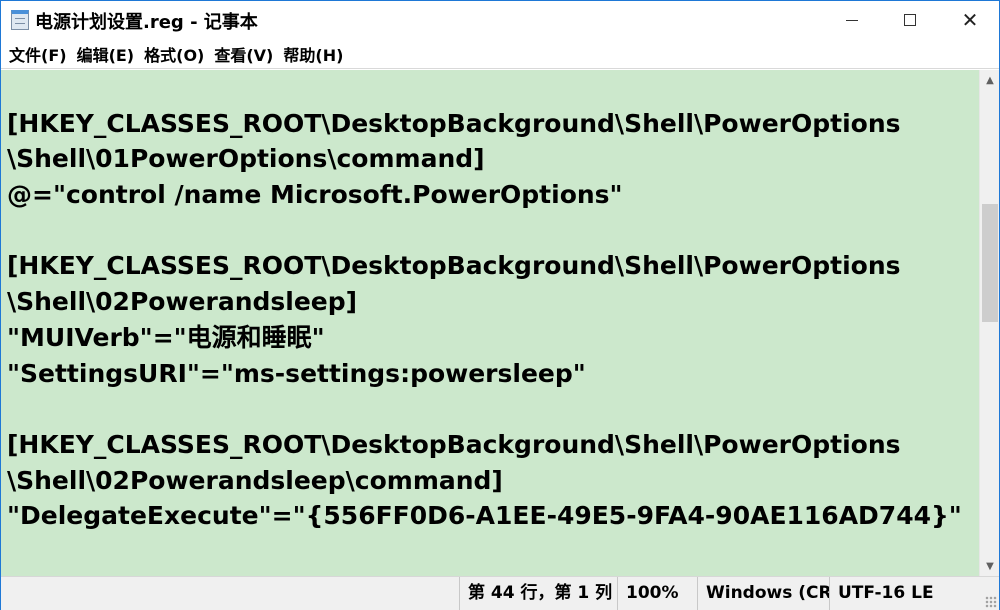 The width and height of the screenshot is (1000, 610). I want to click on menu-edit: 编辑(E), so click(106, 54).